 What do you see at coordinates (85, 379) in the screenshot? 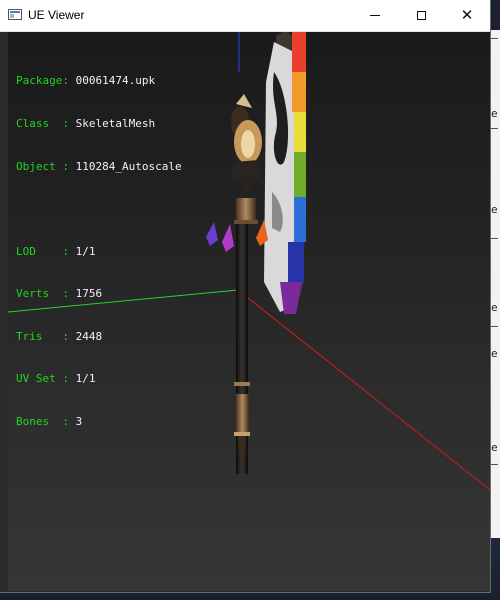
I see `uvset-value: 1/1` at bounding box center [85, 379].